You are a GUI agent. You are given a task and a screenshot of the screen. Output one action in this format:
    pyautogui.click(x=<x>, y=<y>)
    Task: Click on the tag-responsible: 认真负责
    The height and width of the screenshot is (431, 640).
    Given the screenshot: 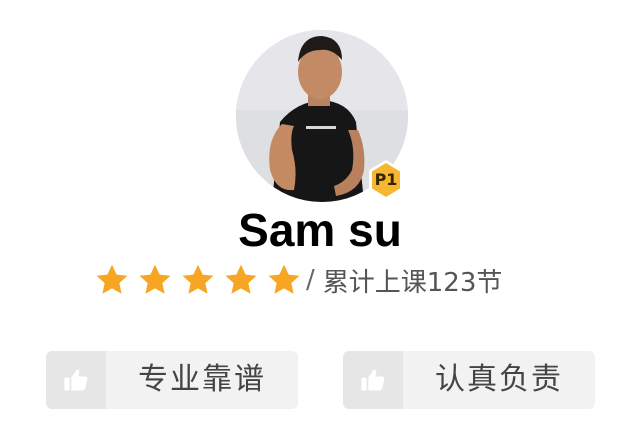 What is the action you would take?
    pyautogui.click(x=469, y=380)
    